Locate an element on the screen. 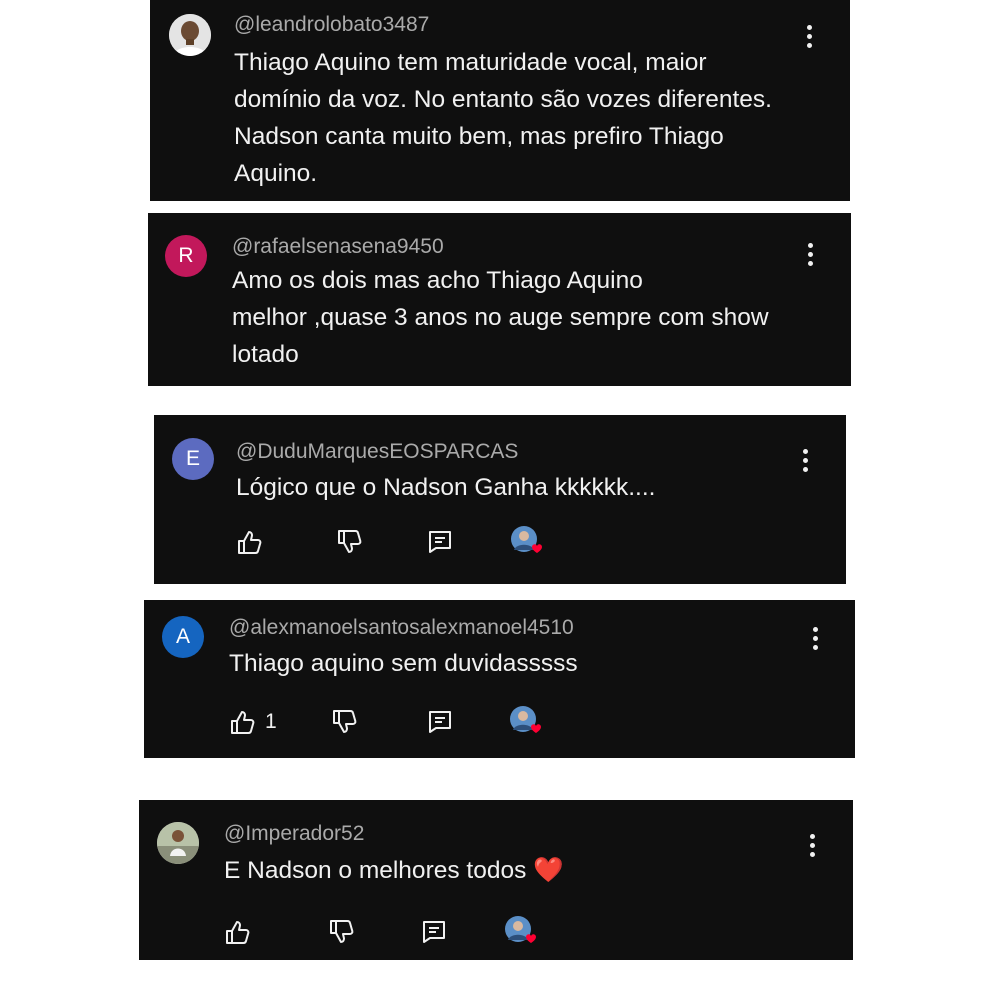 Image resolution: width=1000 pixels, height=1000 pixels. avatar-letter: A is located at coordinates (182, 636).